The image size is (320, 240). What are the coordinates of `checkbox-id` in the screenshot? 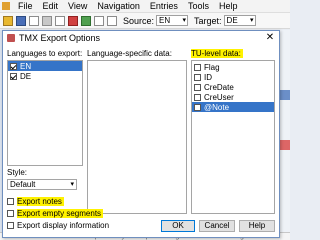 It's located at (197, 77).